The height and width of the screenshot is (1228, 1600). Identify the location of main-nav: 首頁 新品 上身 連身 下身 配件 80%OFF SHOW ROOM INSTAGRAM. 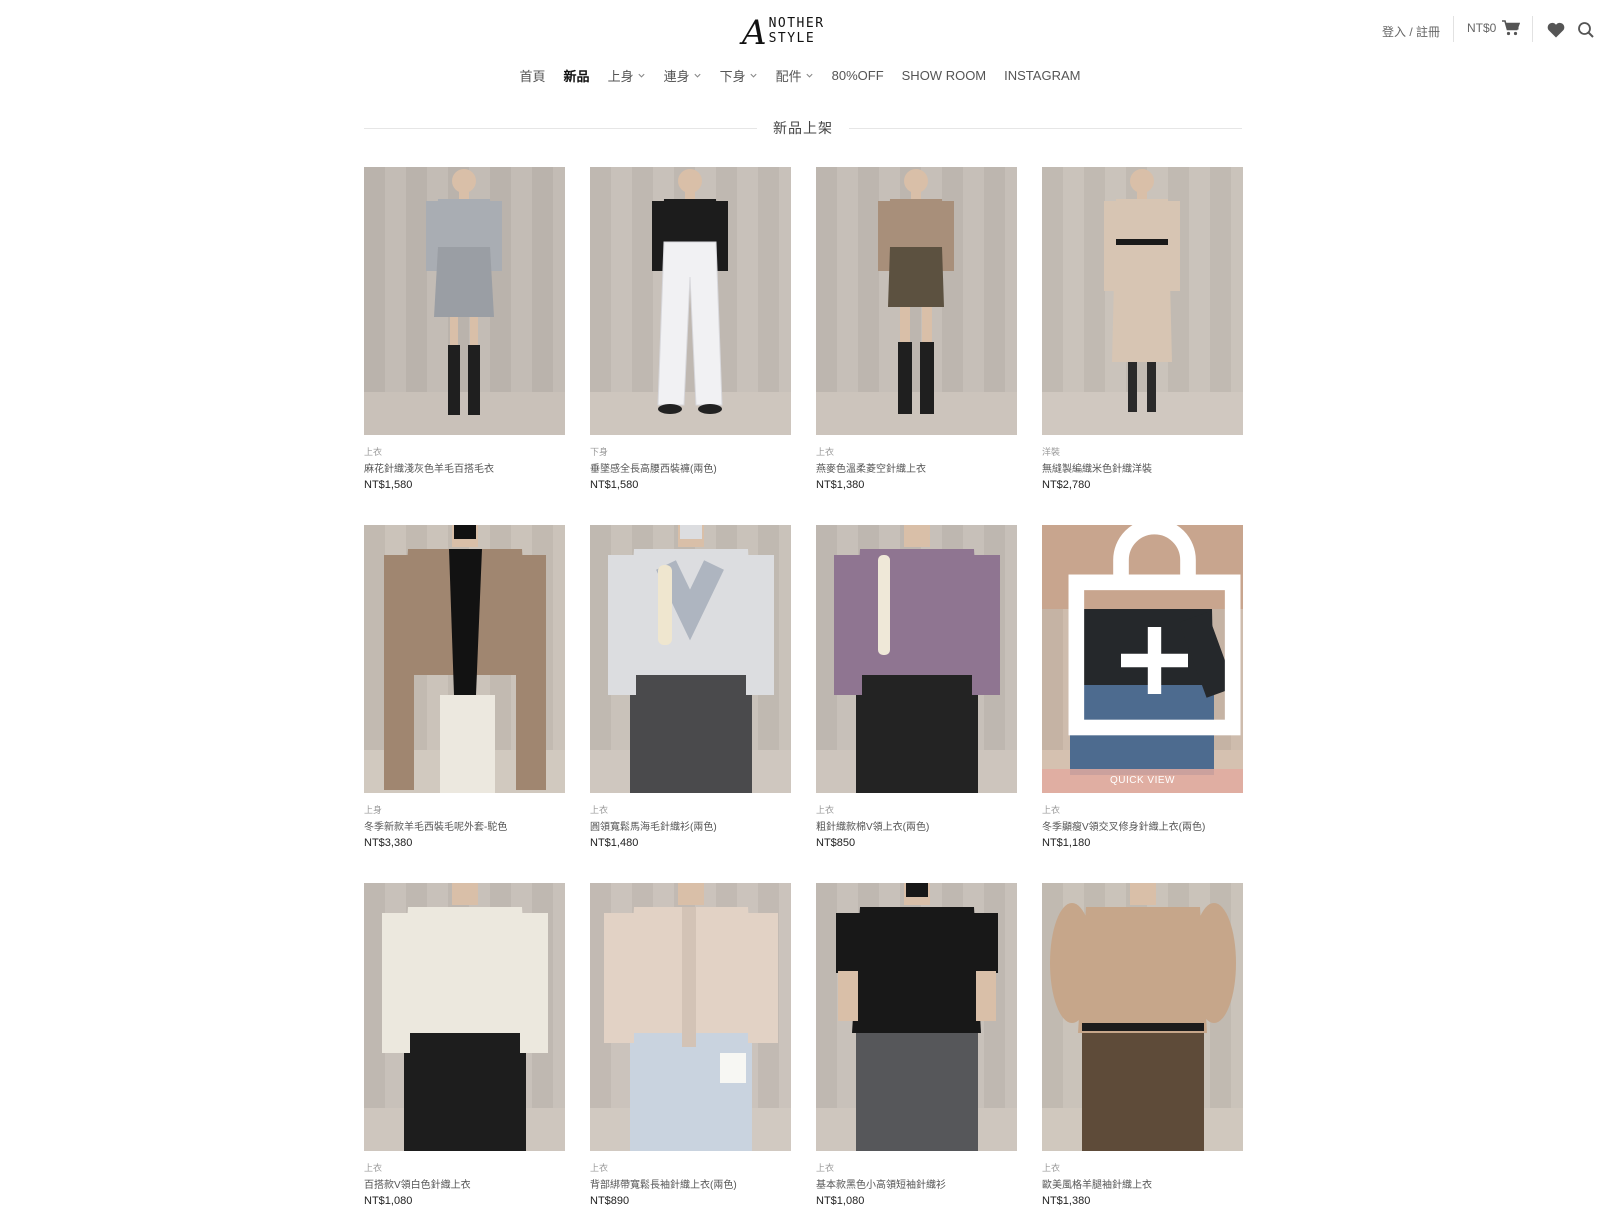
(800, 75).